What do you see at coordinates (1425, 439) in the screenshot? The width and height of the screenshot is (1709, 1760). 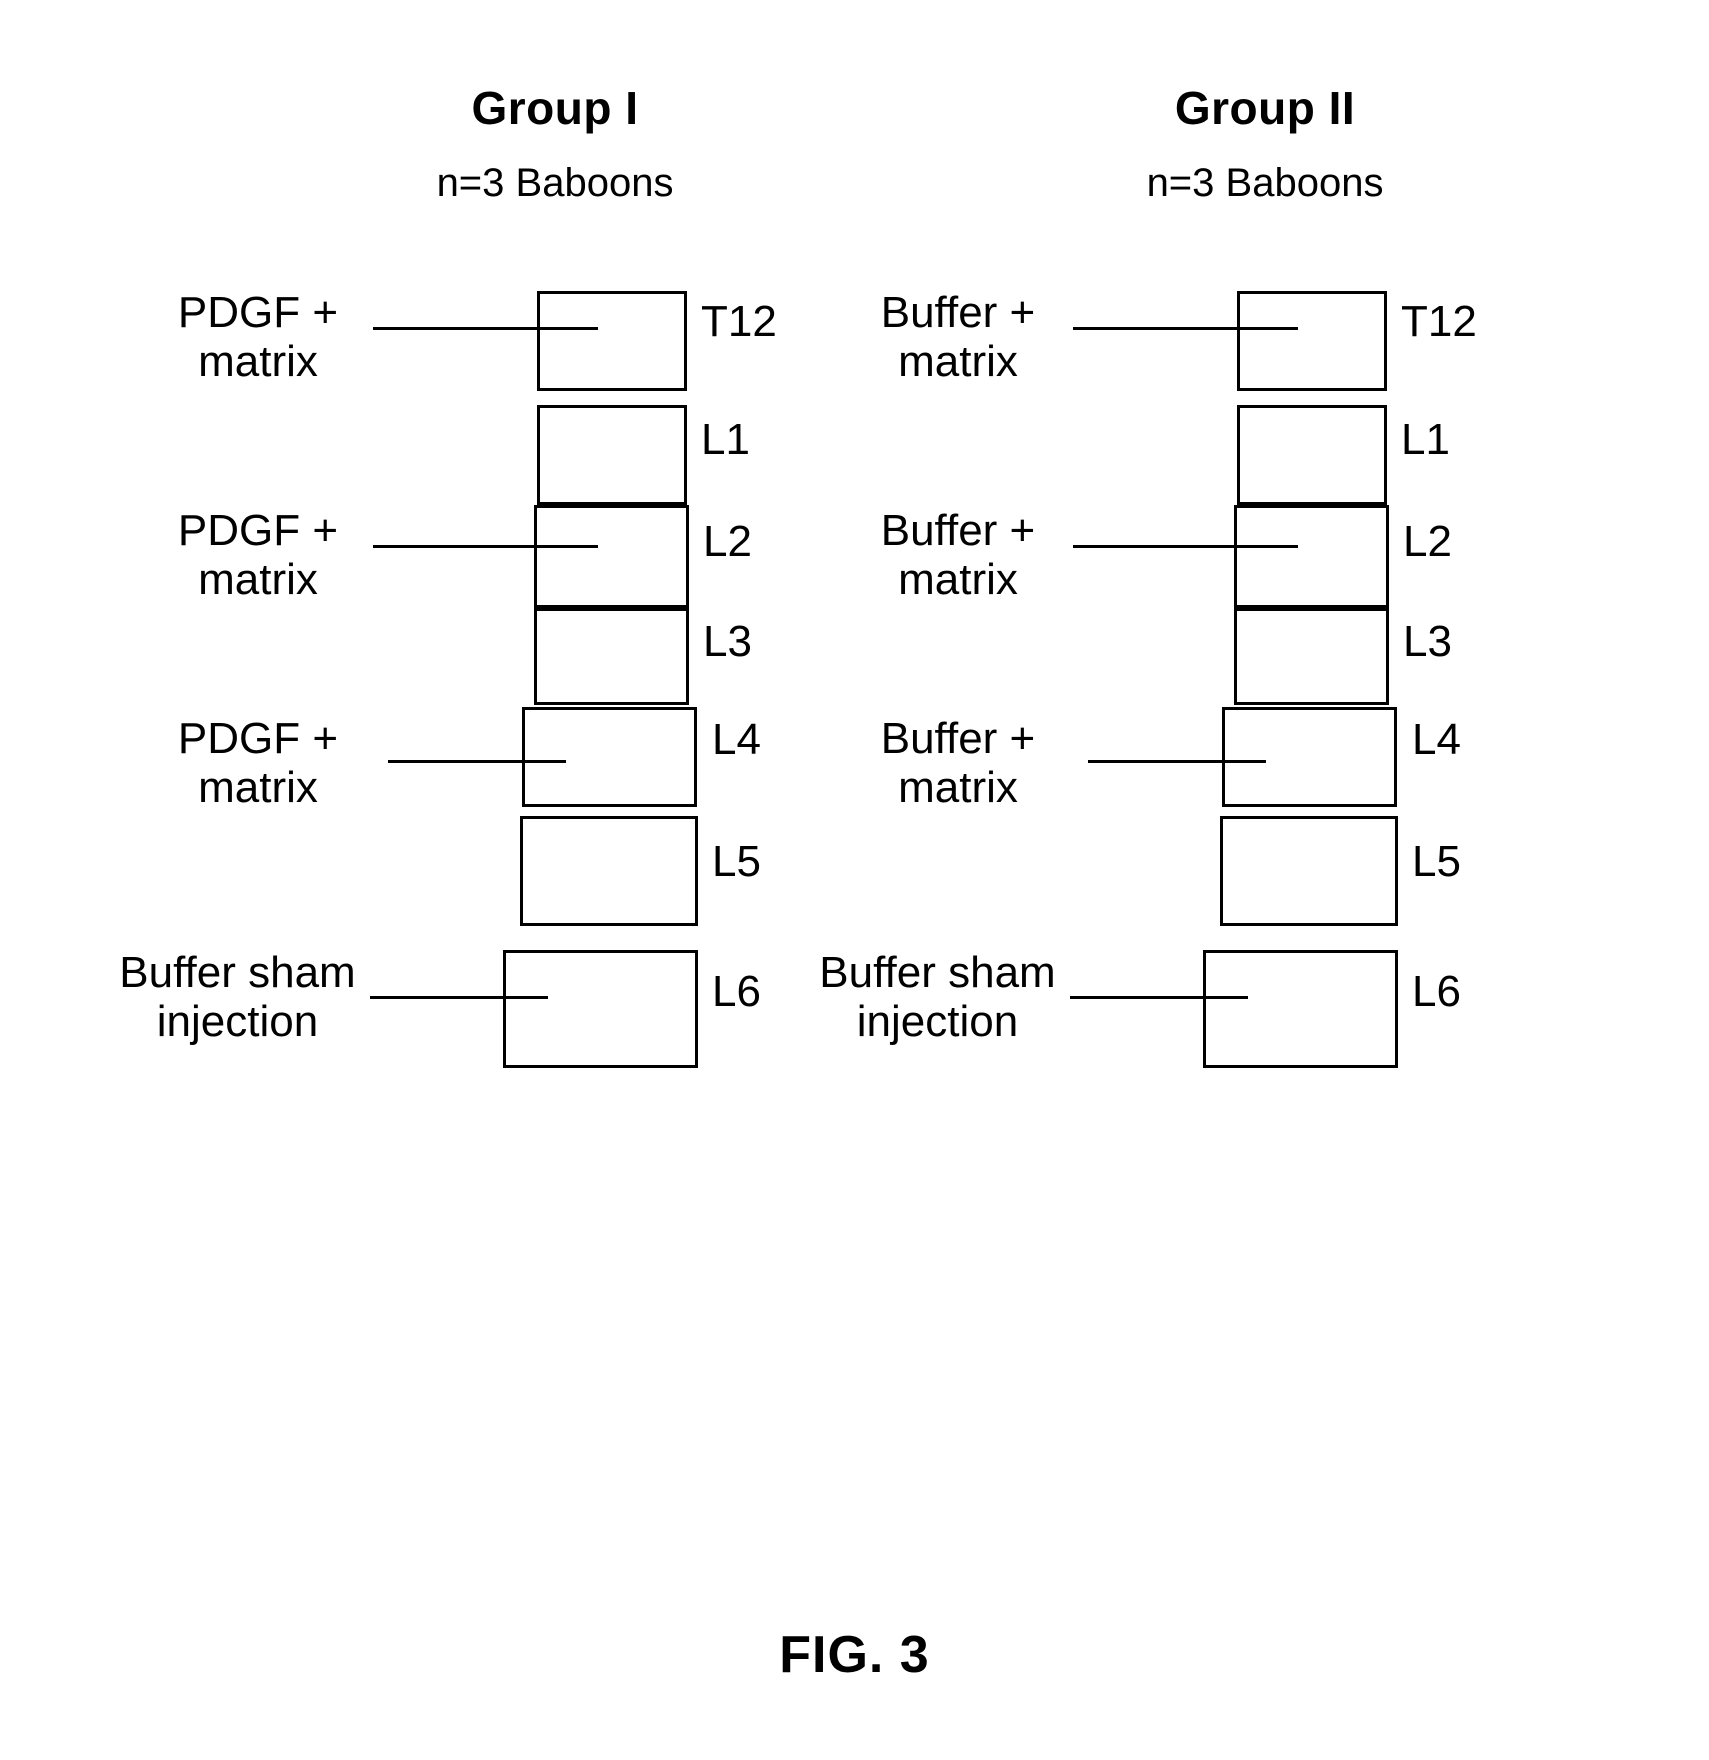 I see `vertebra-label-l1: L1` at bounding box center [1425, 439].